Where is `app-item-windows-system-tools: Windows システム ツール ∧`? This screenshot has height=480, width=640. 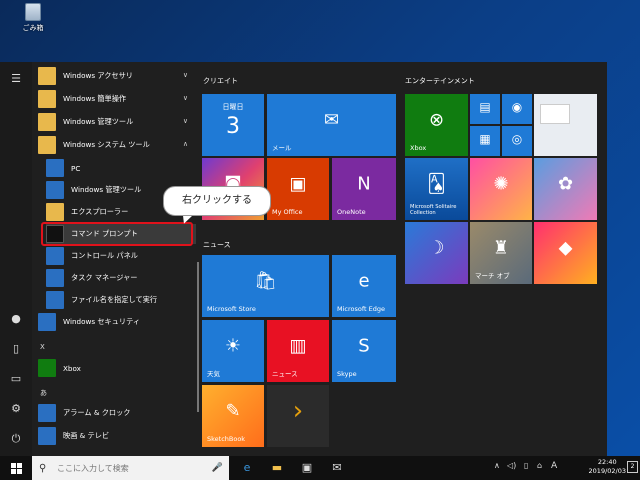
app-item-windows-system-tools: Windows システム ツール ∧ is located at coordinates (117, 145).